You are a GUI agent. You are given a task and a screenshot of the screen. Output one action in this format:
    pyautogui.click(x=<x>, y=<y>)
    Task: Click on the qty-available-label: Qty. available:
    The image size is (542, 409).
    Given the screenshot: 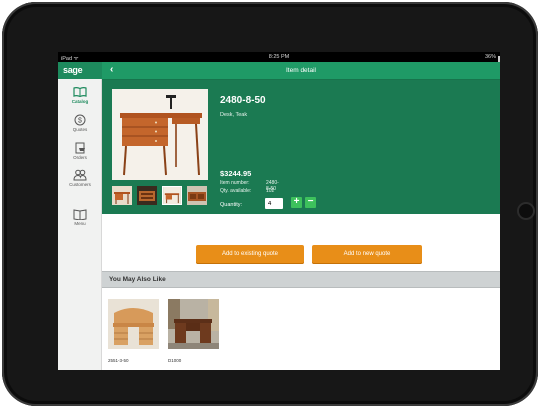 What is the action you would take?
    pyautogui.click(x=236, y=191)
    